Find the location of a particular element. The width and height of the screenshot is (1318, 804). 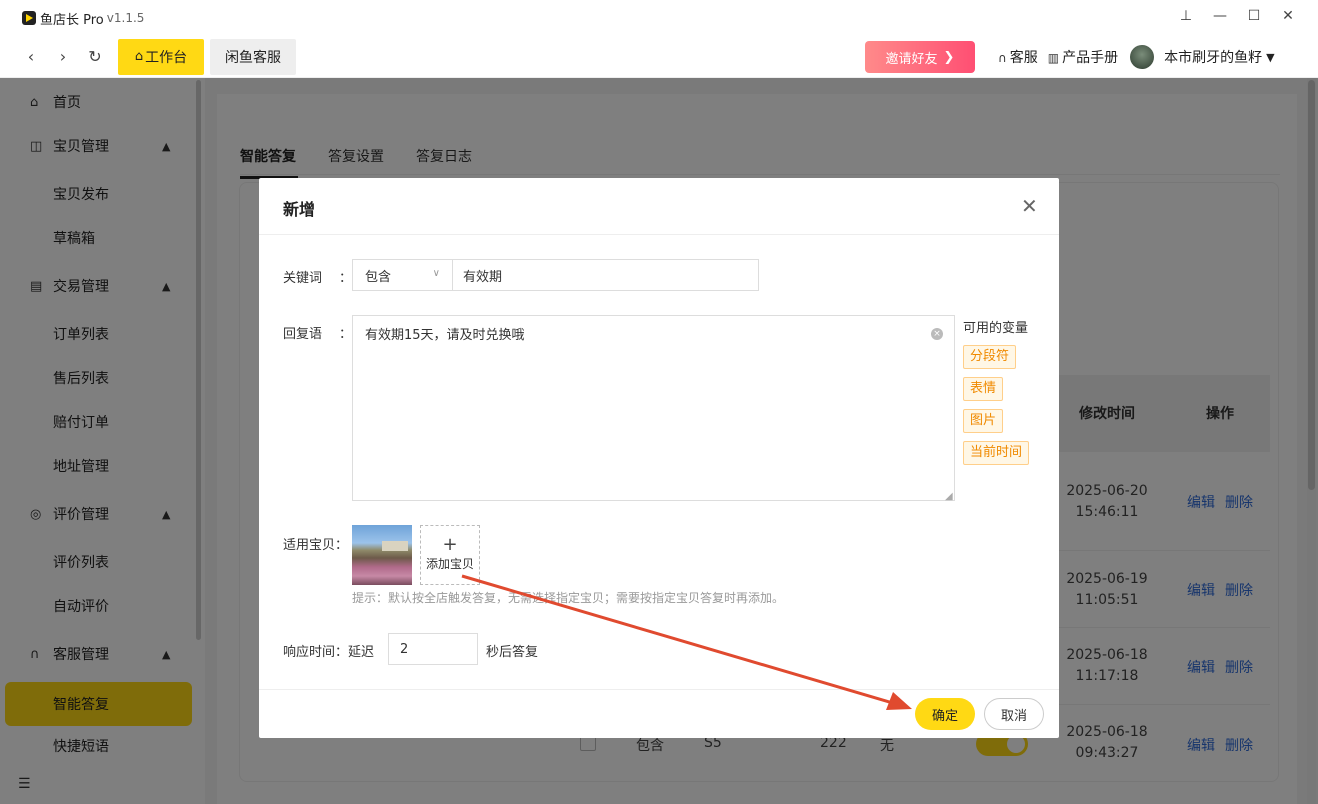

app-logo-icon is located at coordinates (29, 18).